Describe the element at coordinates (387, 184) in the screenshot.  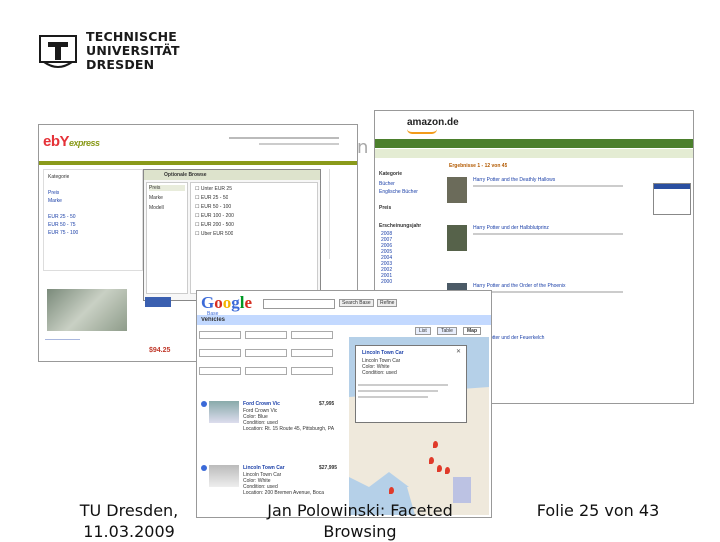
I see `amazon-sidebar-item: Bücher` at that location.